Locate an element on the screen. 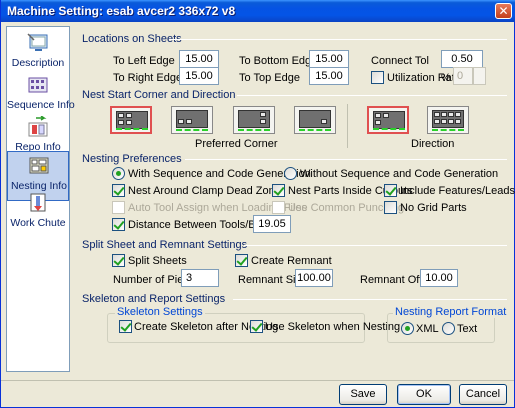 This screenshot has width=515, height=408. to-top-edge-field: 15.00 is located at coordinates (329, 76).